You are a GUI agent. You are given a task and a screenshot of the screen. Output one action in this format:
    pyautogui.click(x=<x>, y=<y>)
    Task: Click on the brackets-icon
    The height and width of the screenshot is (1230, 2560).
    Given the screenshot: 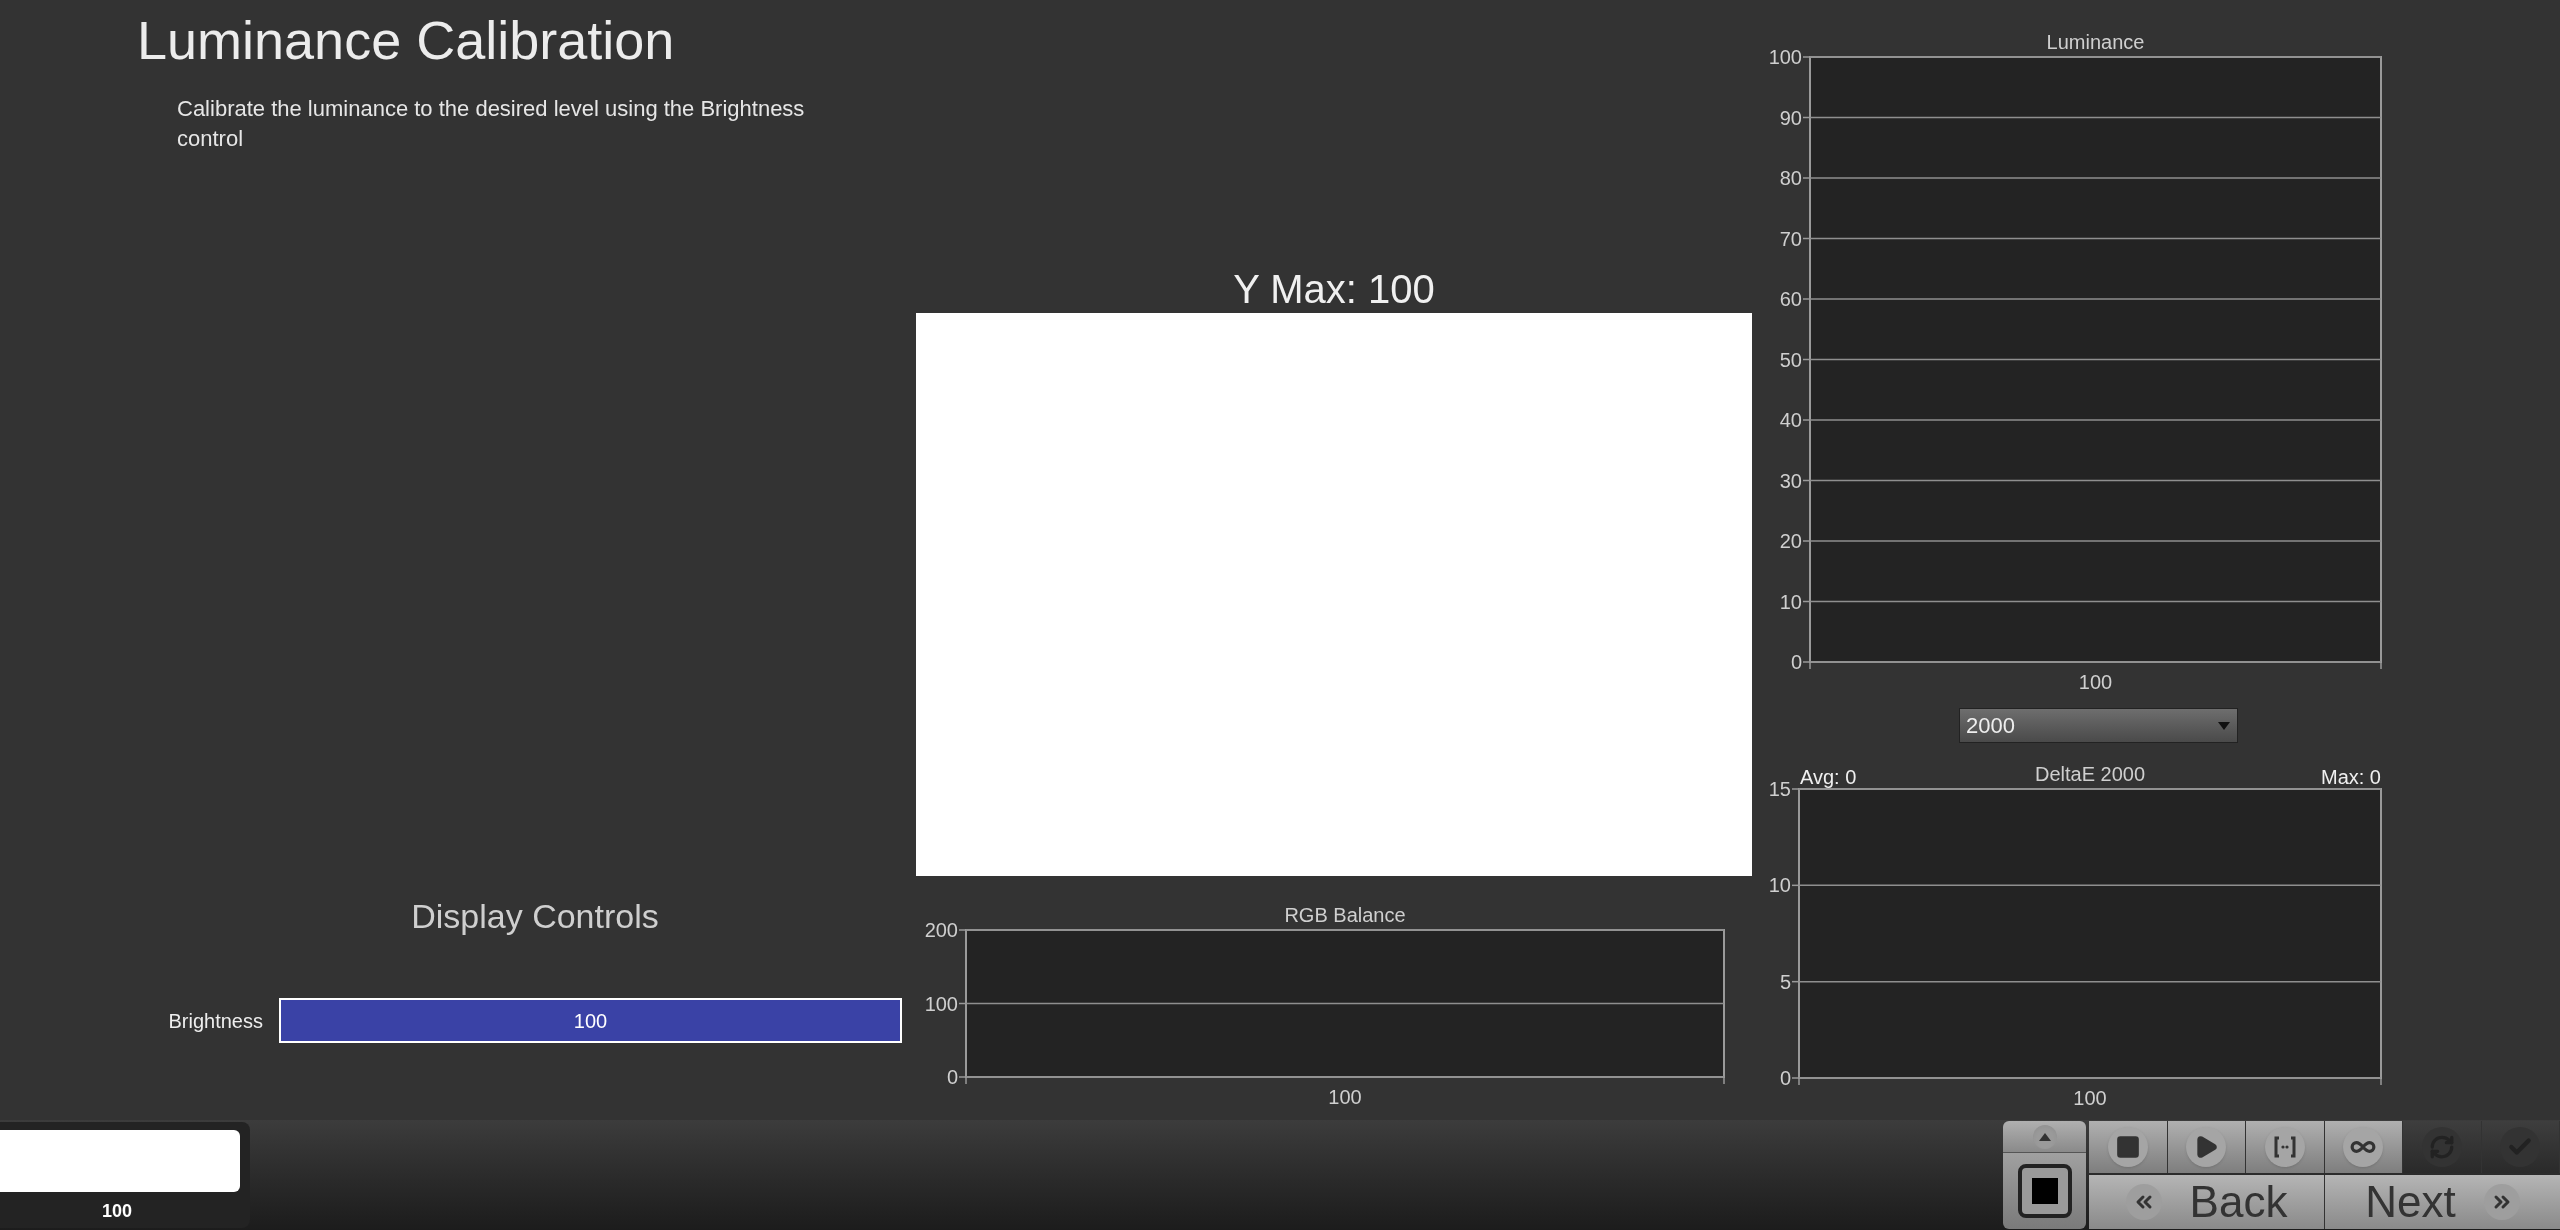 What is the action you would take?
    pyautogui.click(x=2284, y=1147)
    